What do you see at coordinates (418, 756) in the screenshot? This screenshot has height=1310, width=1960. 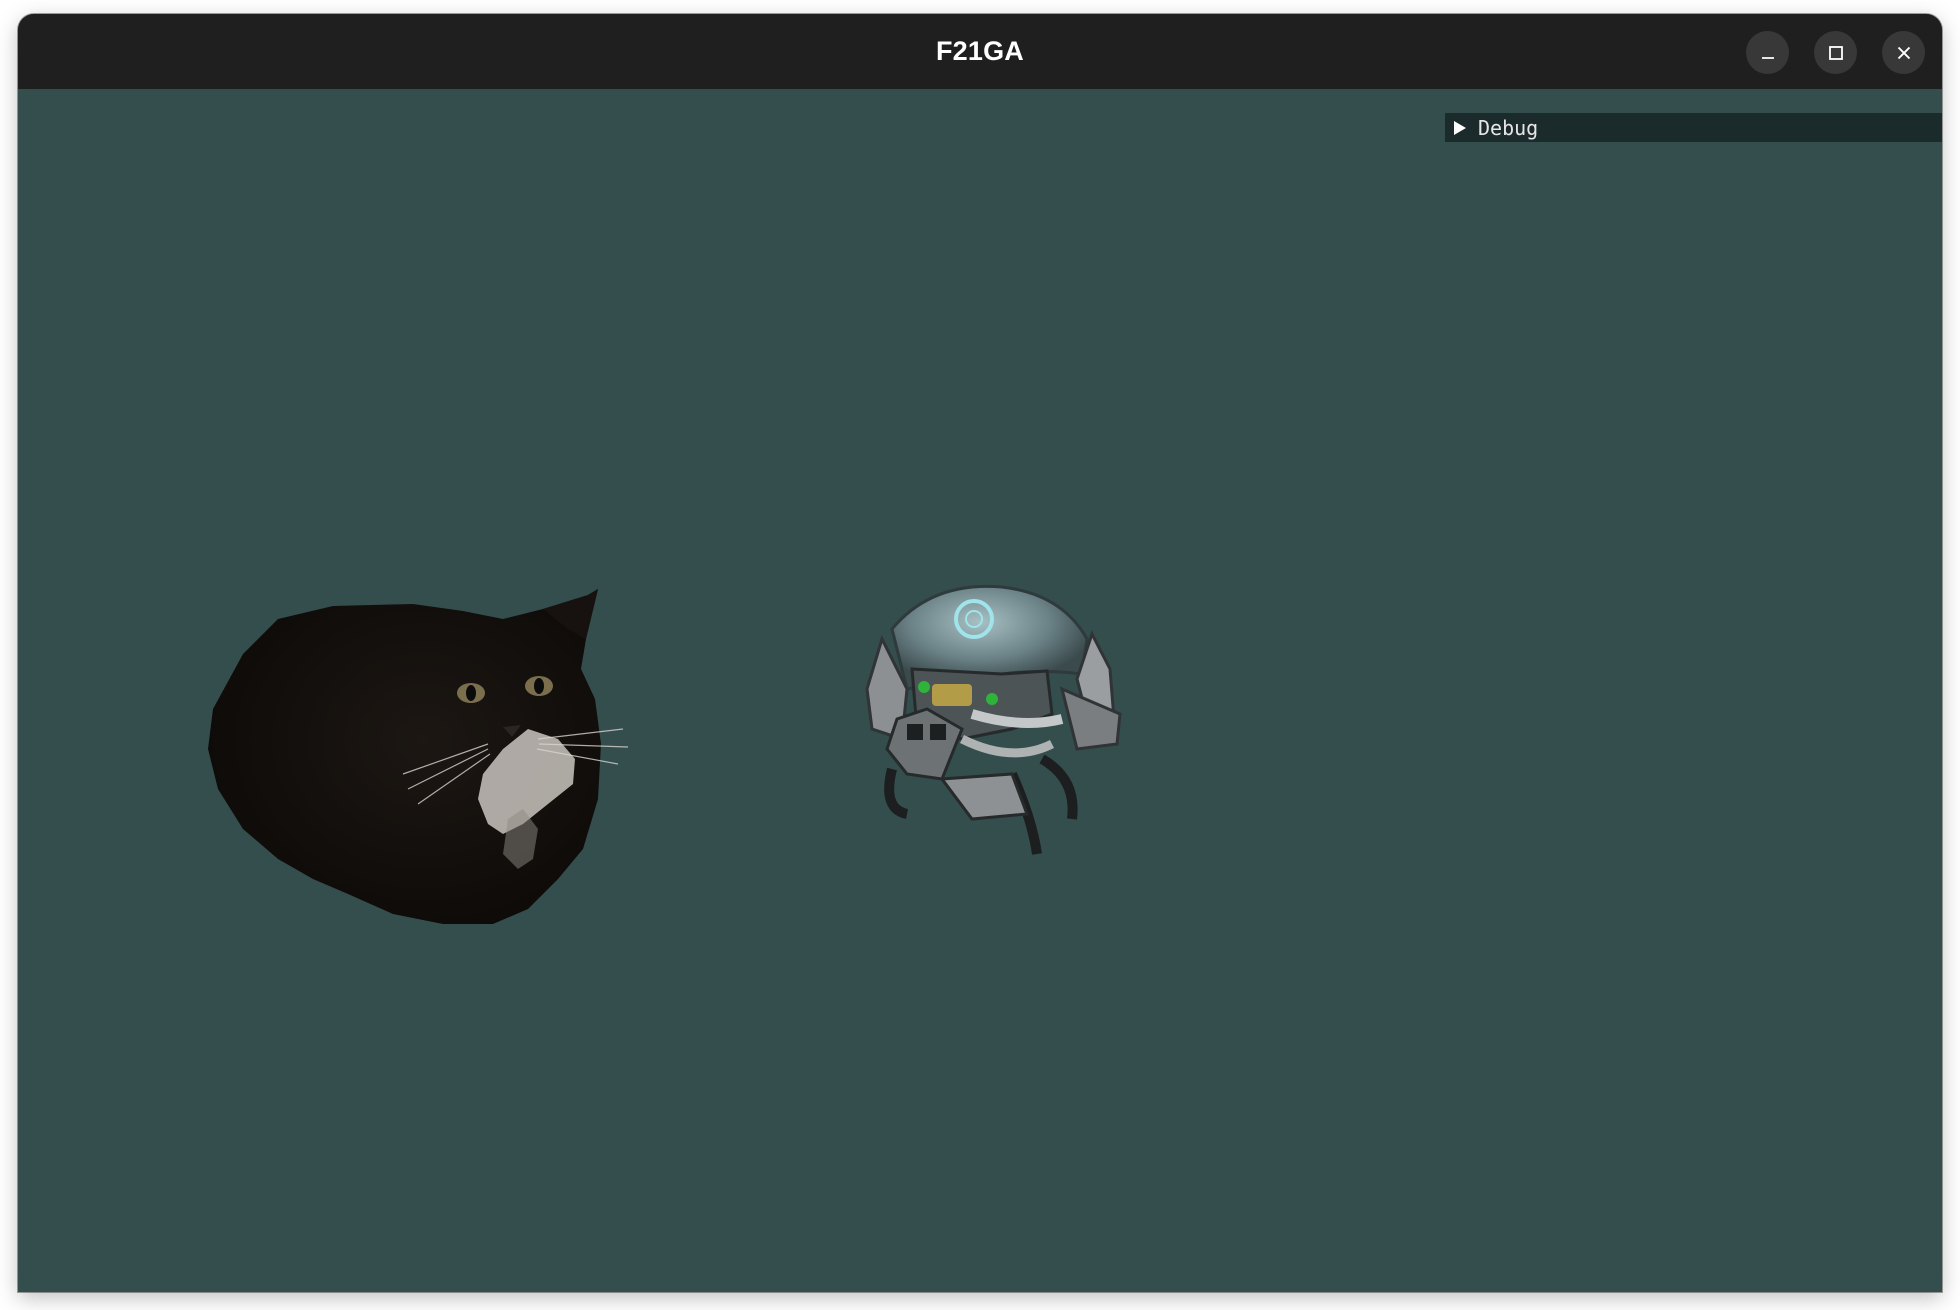 I see `cat-model` at bounding box center [418, 756].